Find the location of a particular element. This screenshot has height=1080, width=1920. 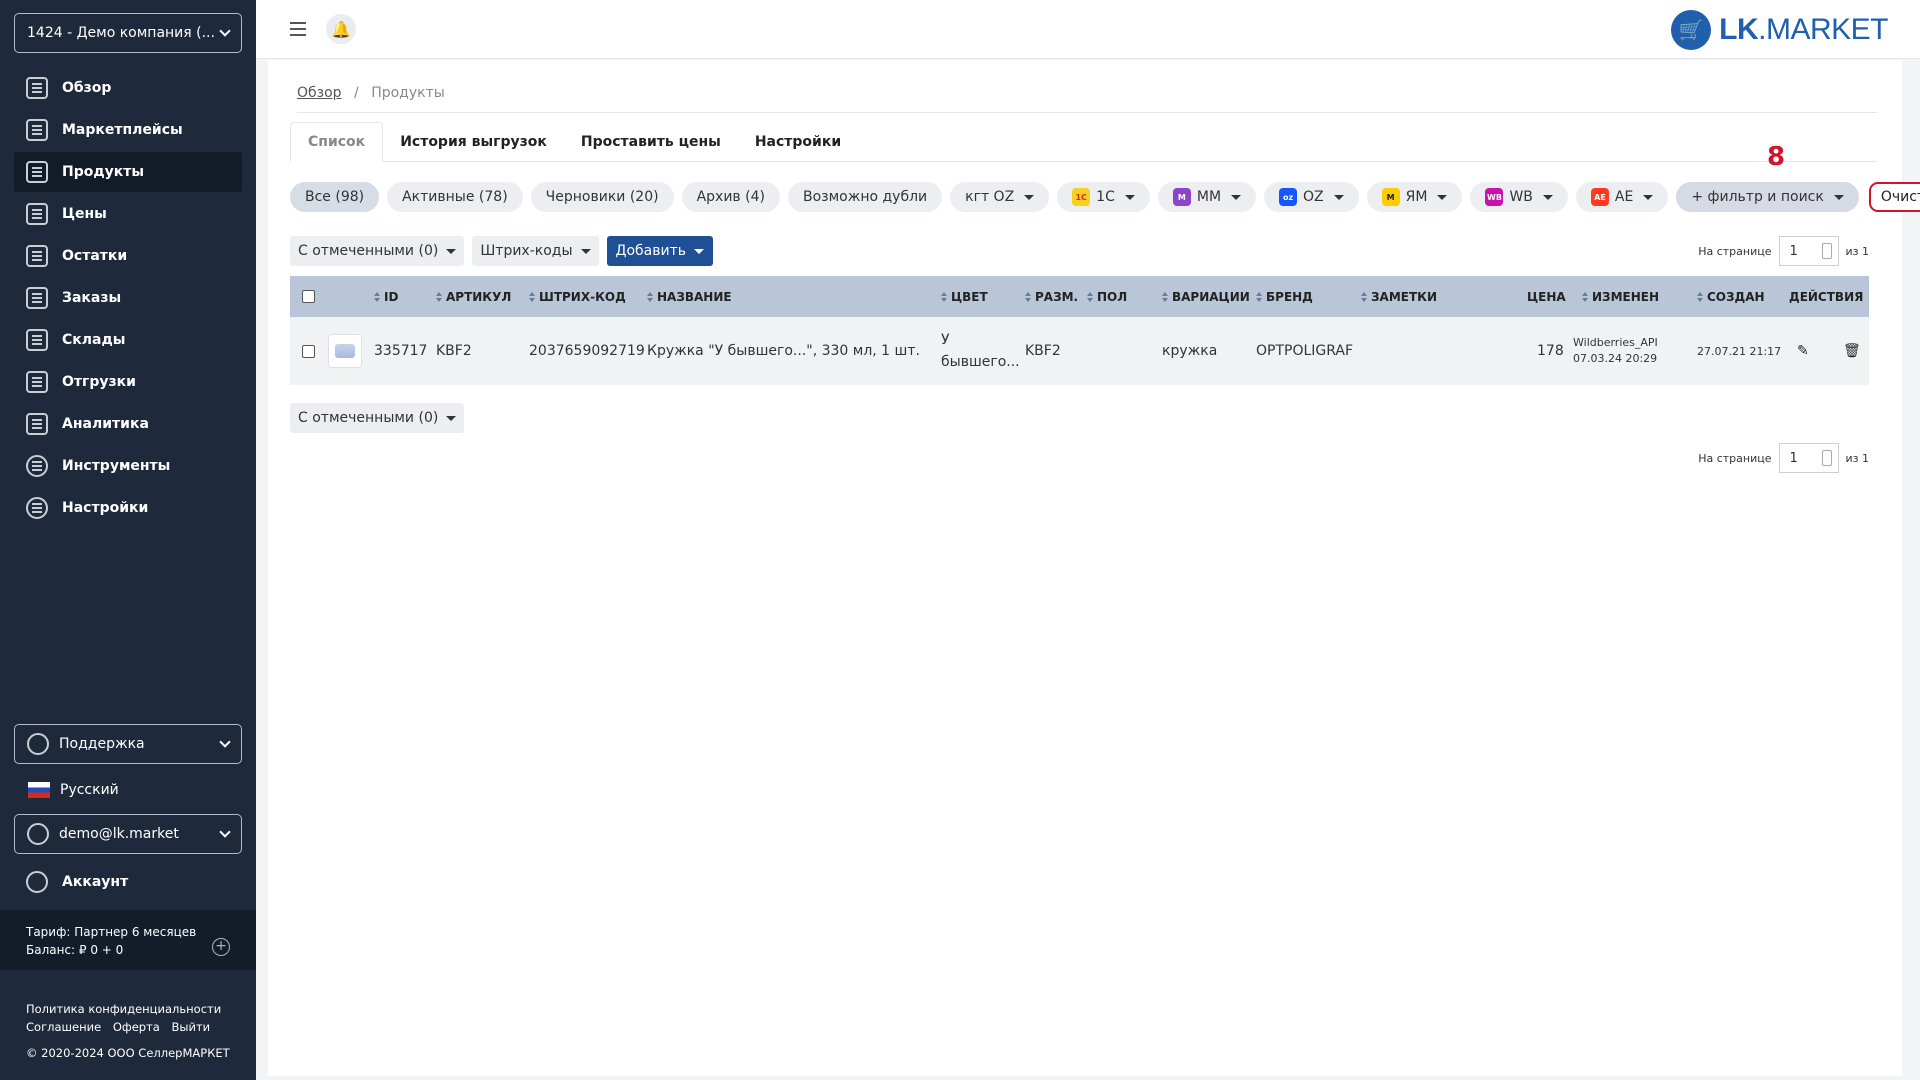

bell-icon: 🔔 is located at coordinates (341, 29).